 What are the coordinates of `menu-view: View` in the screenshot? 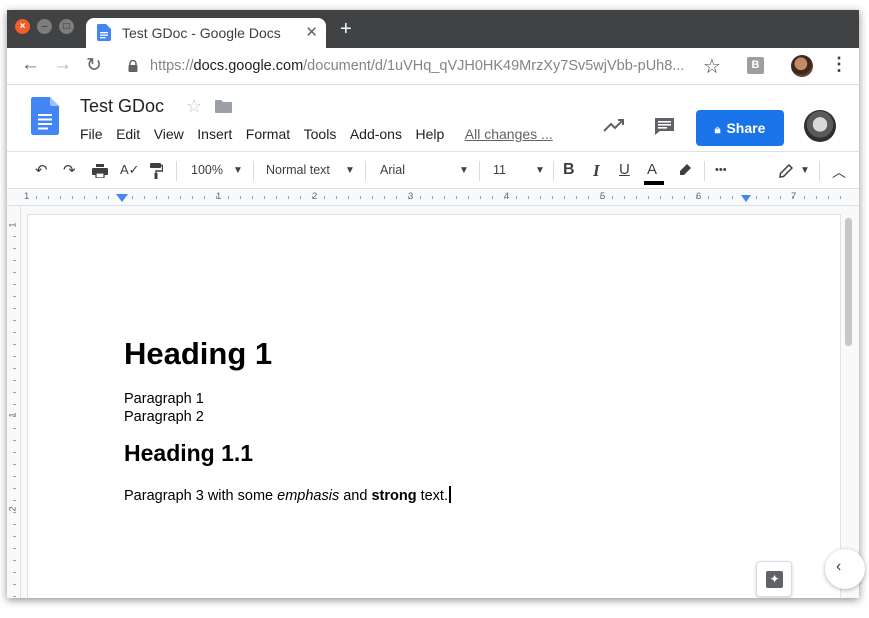 It's located at (169, 134).